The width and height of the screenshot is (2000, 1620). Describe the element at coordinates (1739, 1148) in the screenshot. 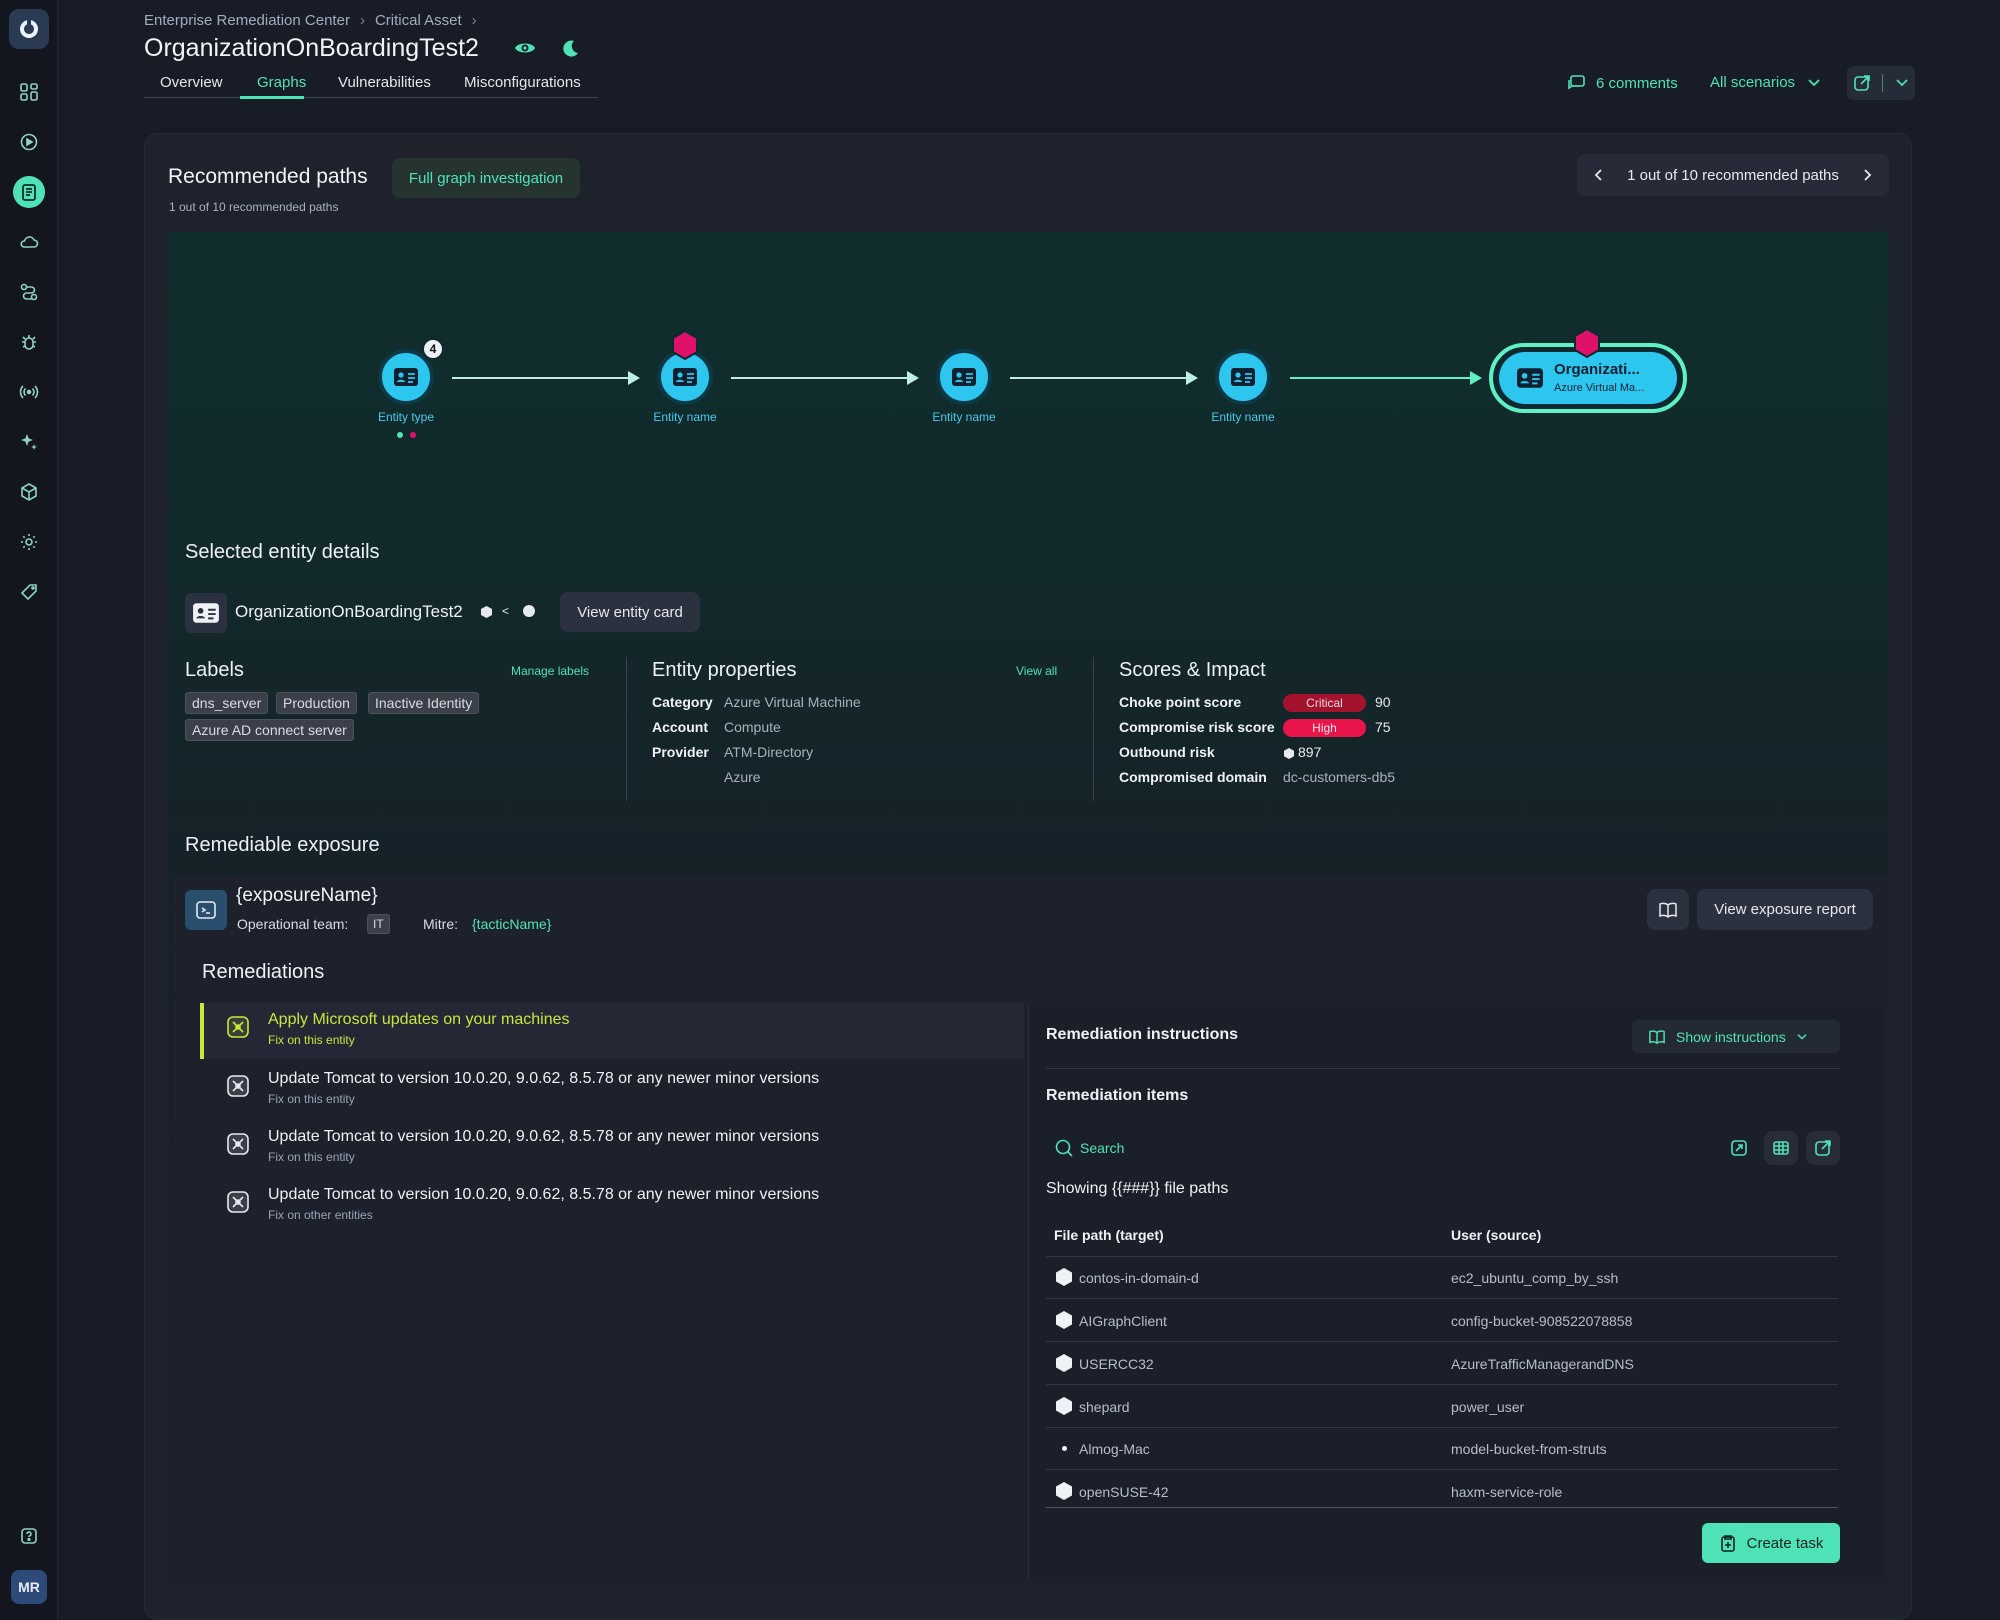

I see `expand-icon` at that location.